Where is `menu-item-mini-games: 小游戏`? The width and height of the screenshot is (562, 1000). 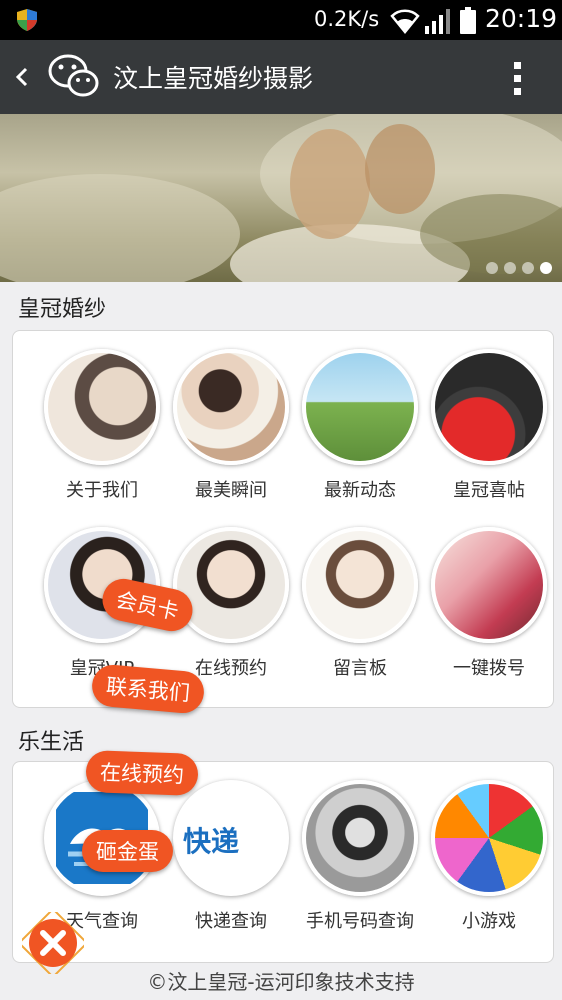
menu-item-mini-games: 小游戏 is located at coordinates (489, 857).